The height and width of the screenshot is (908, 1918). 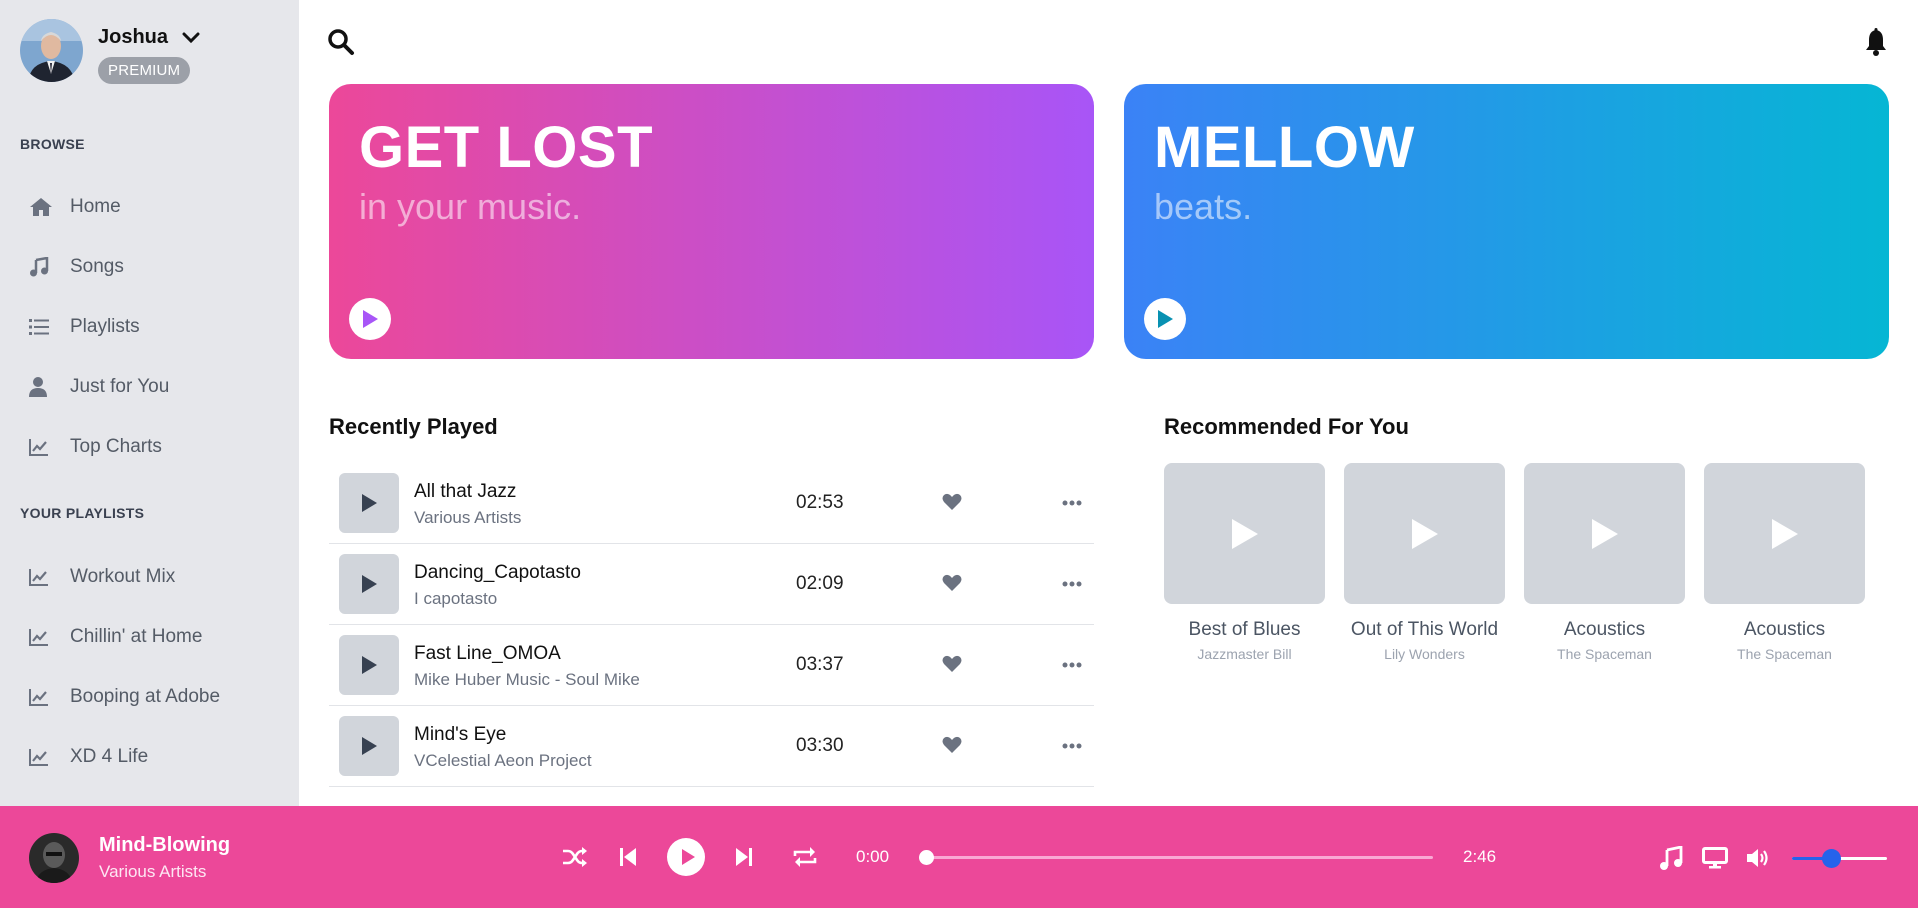 I want to click on chevron-down-icon, so click(x=191, y=38).